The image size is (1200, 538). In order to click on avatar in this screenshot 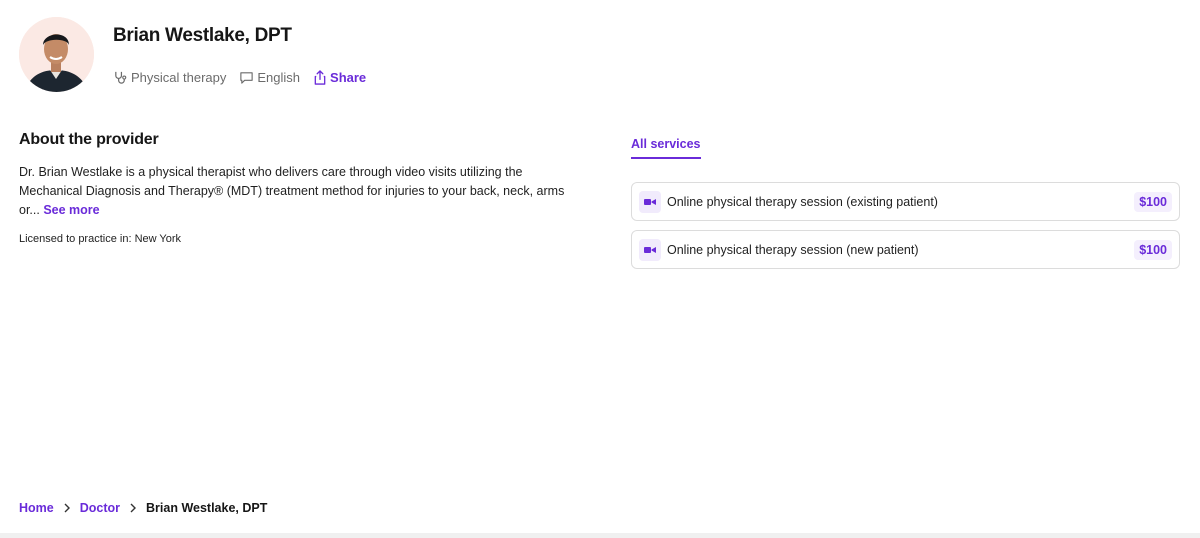, I will do `click(56, 54)`.